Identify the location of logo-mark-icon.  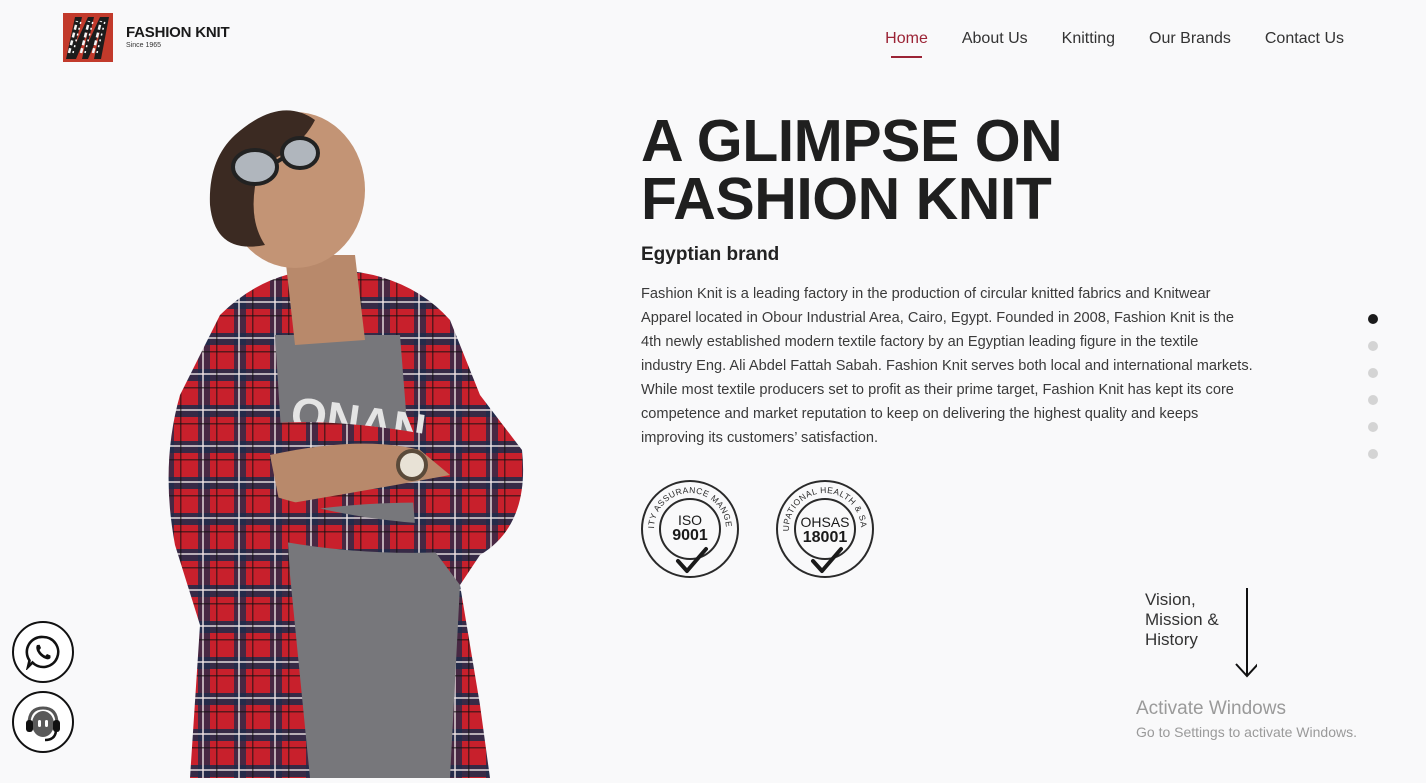
(88, 37).